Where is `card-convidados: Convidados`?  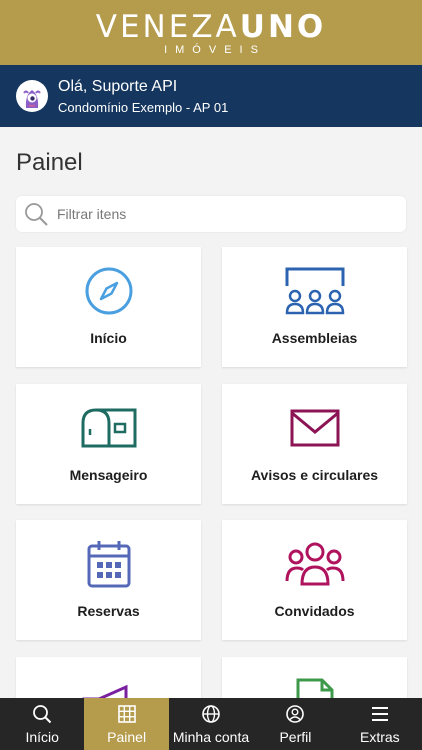
card-convidados: Convidados is located at coordinates (314, 580).